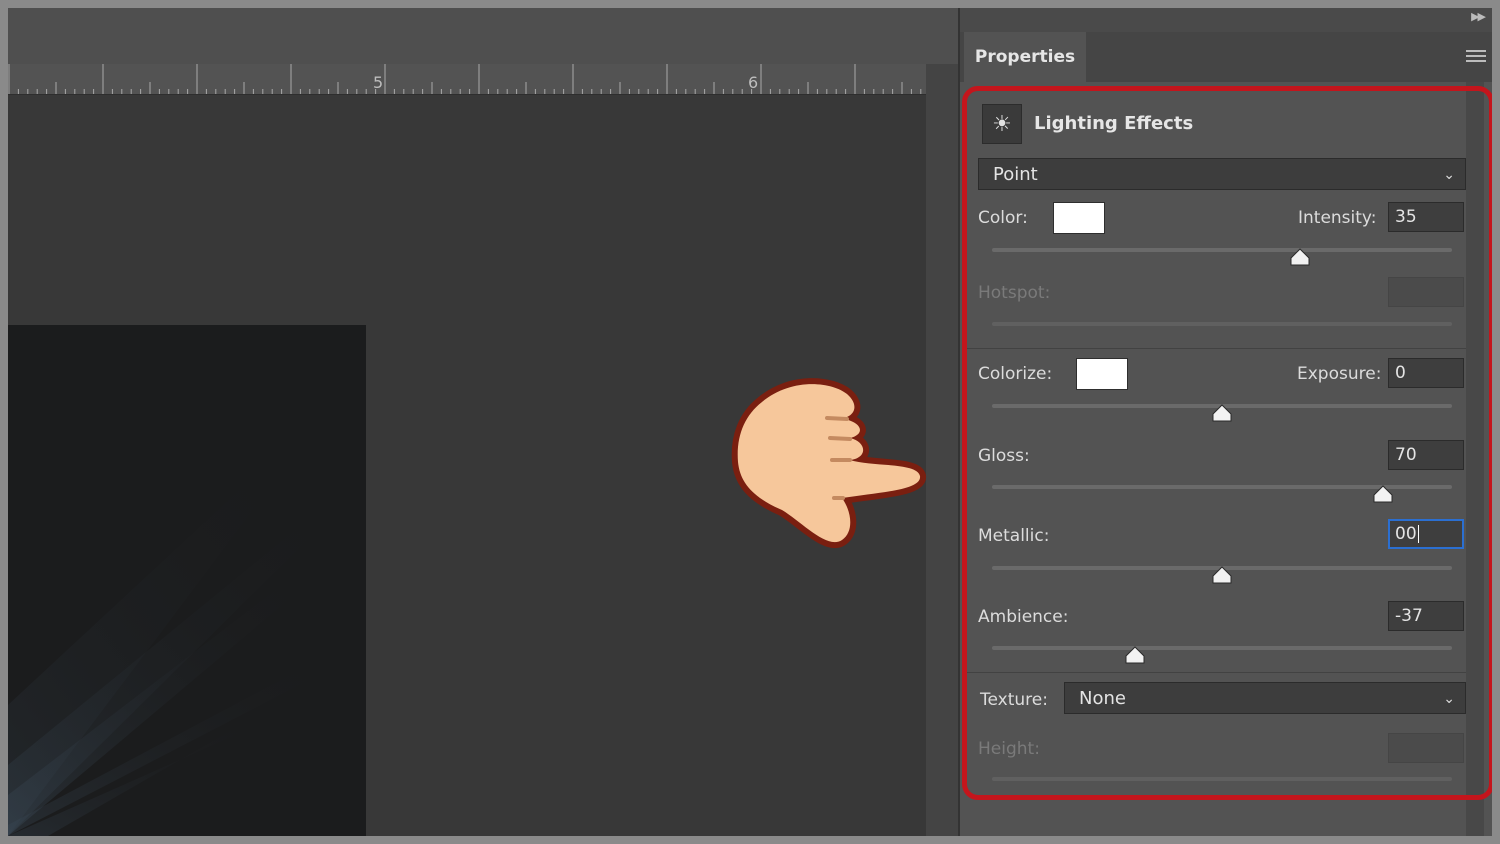 This screenshot has width=1500, height=844. Describe the element at coordinates (1226, 57) in the screenshot. I see `panel-tab-row: Properties` at that location.